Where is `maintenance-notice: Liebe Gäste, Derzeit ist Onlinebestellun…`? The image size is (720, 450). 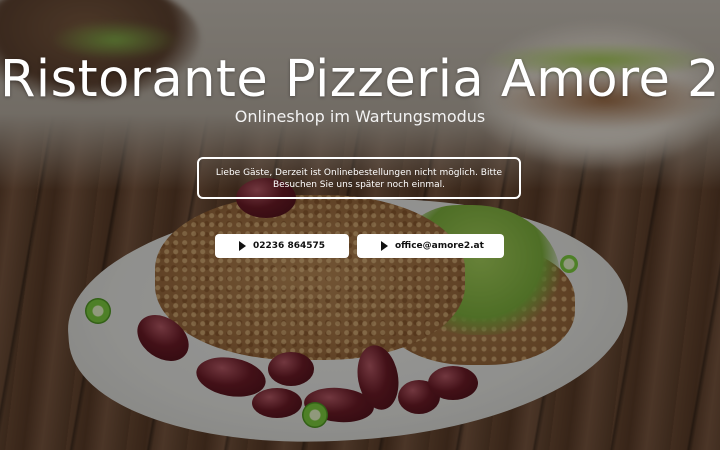 maintenance-notice: Liebe Gäste, Derzeit ist Onlinebestellun… is located at coordinates (359, 178).